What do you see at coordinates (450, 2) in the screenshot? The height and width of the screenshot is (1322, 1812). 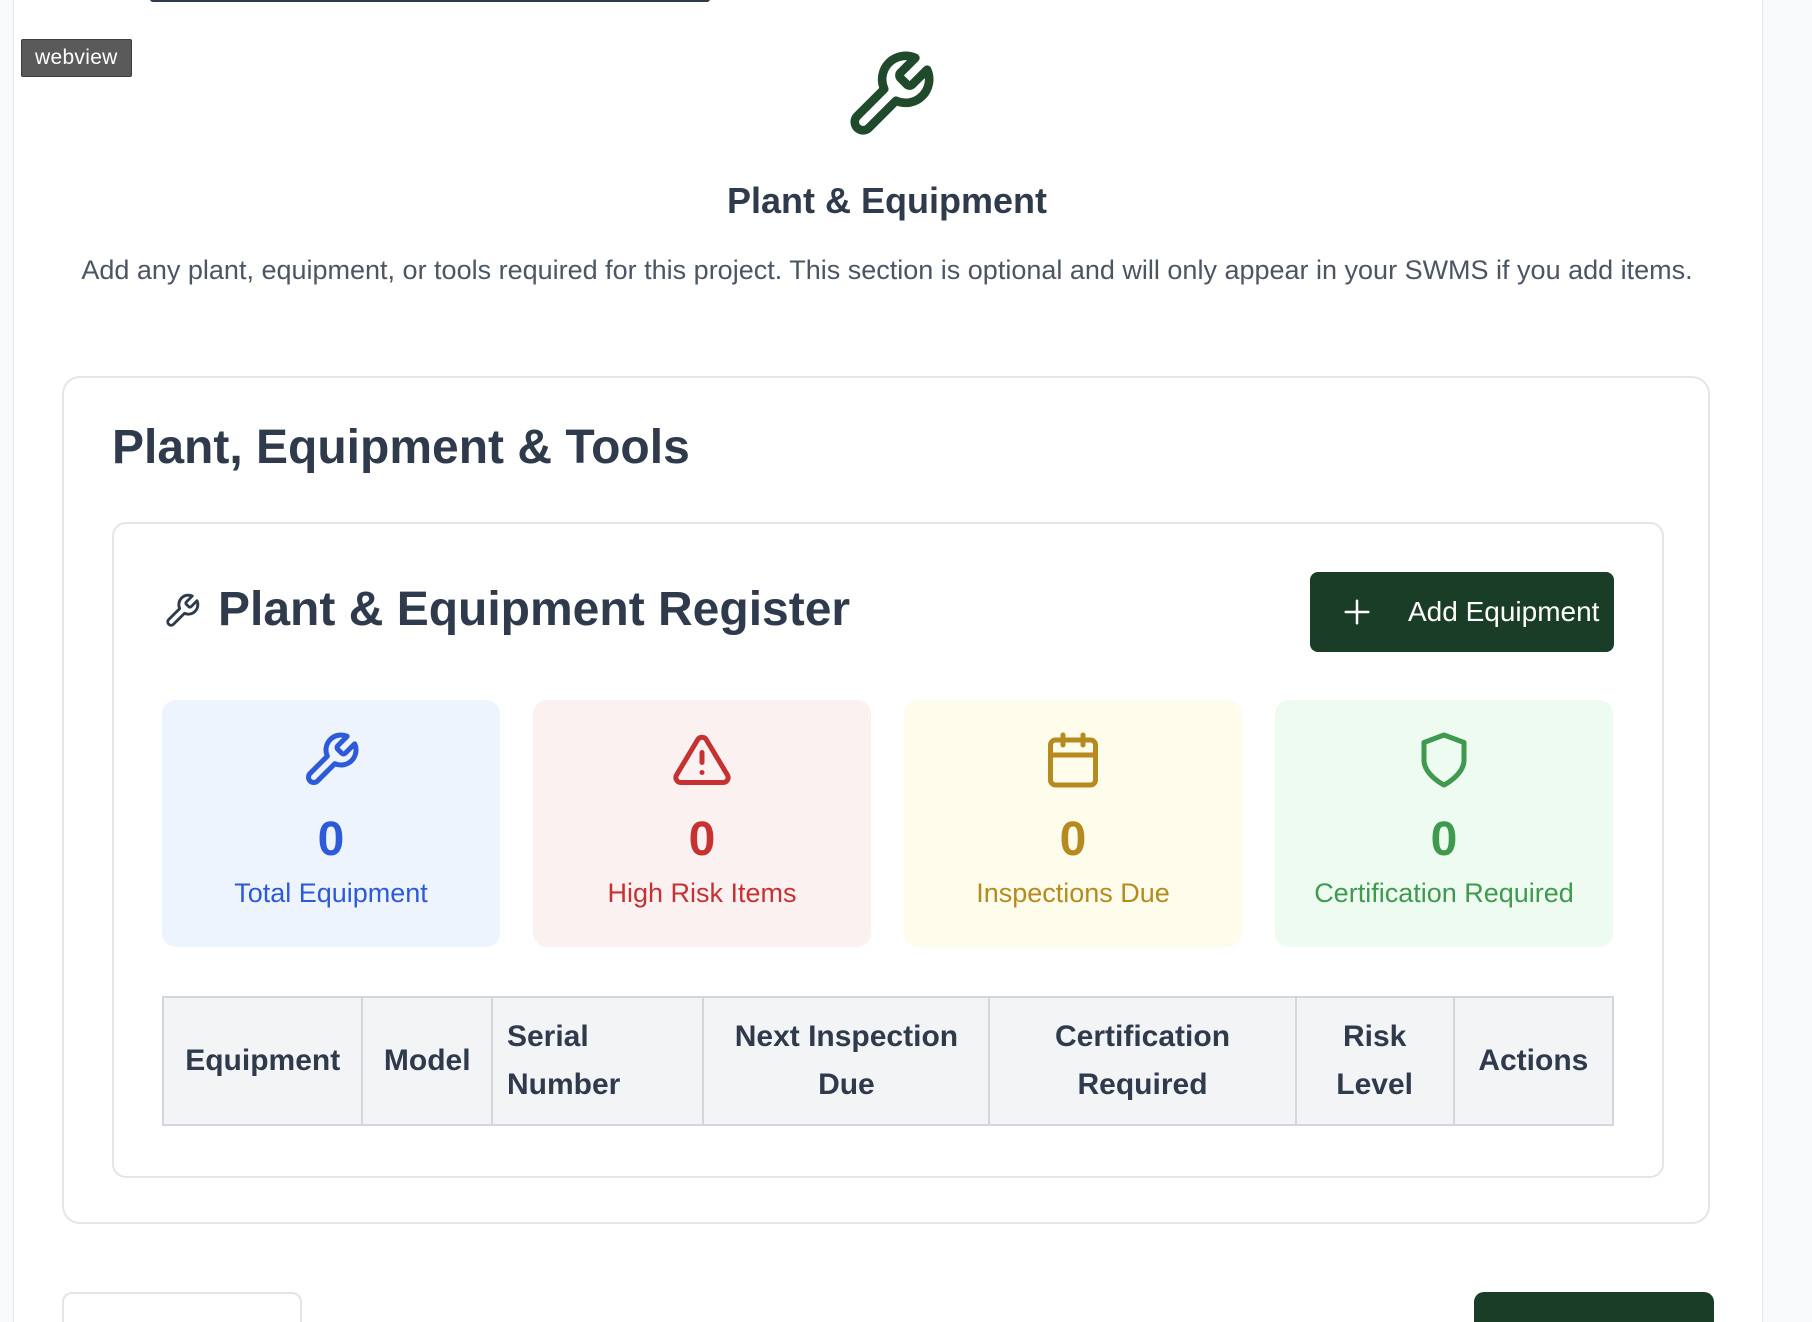 I see `page-heading-clipped` at bounding box center [450, 2].